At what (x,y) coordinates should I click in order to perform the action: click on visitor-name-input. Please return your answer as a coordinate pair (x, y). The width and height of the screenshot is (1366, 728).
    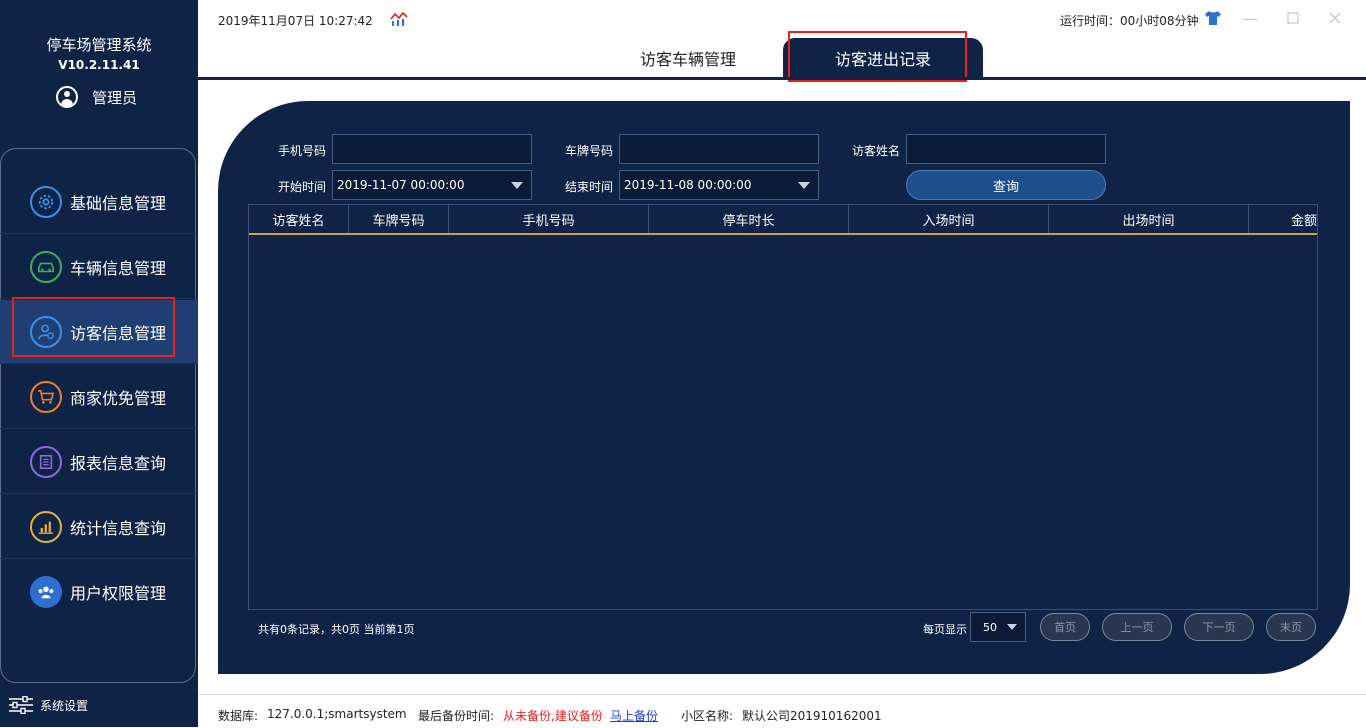
    Looking at the image, I should click on (1006, 149).